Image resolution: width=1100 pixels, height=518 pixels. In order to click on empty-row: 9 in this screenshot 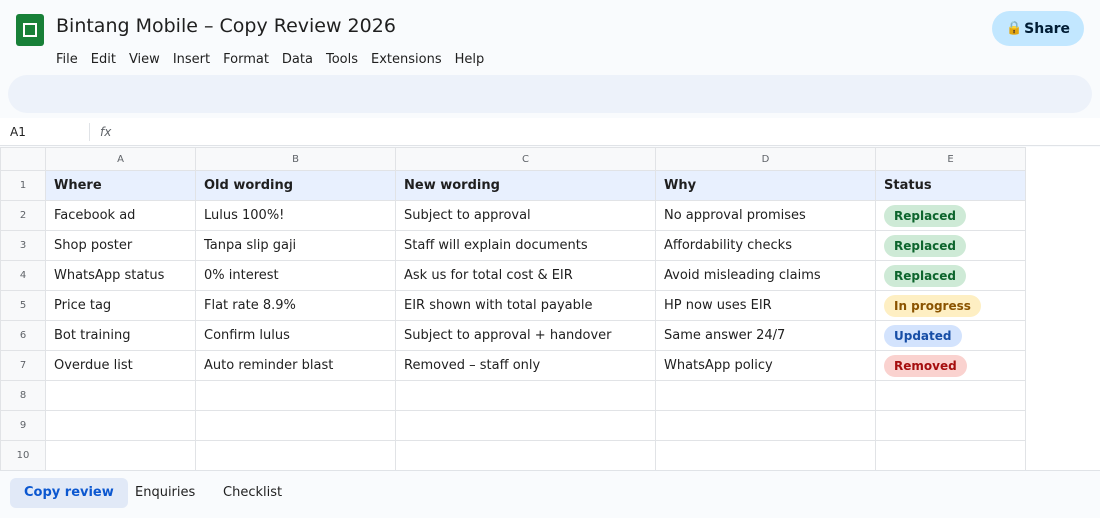, I will do `click(513, 425)`.